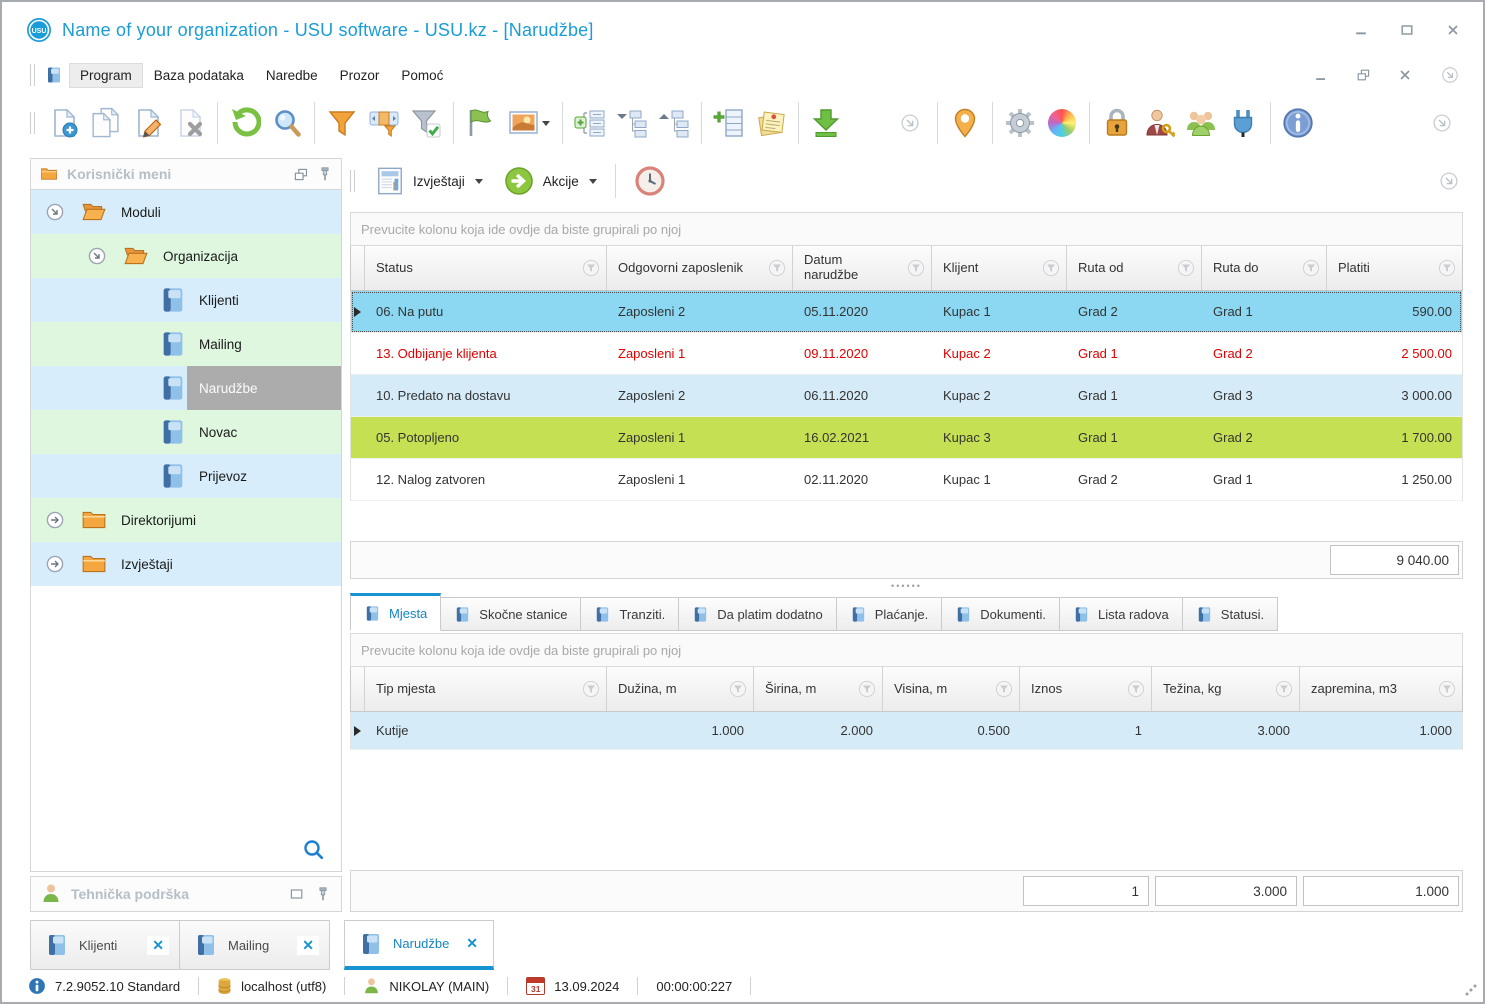 The width and height of the screenshot is (1485, 1004). What do you see at coordinates (486, 689) in the screenshot?
I see `col-tip-mjesta: Tip mjesta` at bounding box center [486, 689].